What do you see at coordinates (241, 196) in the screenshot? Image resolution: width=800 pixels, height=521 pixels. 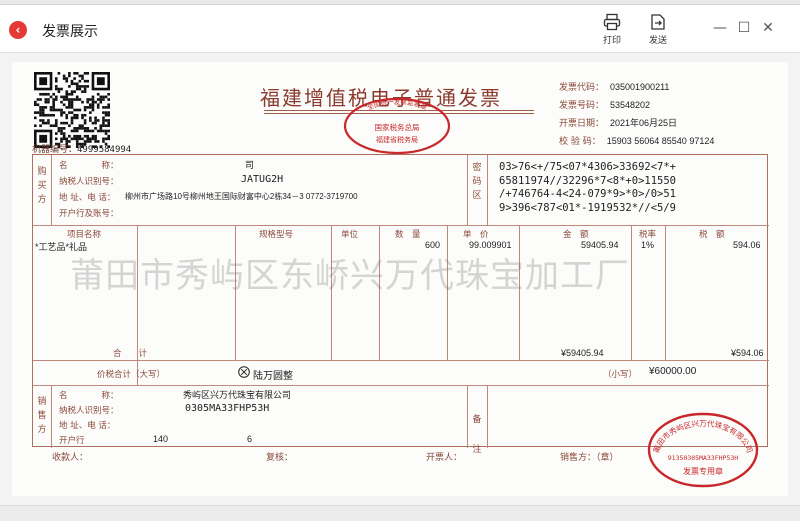 I see `buyer-address: 柳州市广场路10号柳州地王国际财富中心2栋34－3 0772-3719700` at bounding box center [241, 196].